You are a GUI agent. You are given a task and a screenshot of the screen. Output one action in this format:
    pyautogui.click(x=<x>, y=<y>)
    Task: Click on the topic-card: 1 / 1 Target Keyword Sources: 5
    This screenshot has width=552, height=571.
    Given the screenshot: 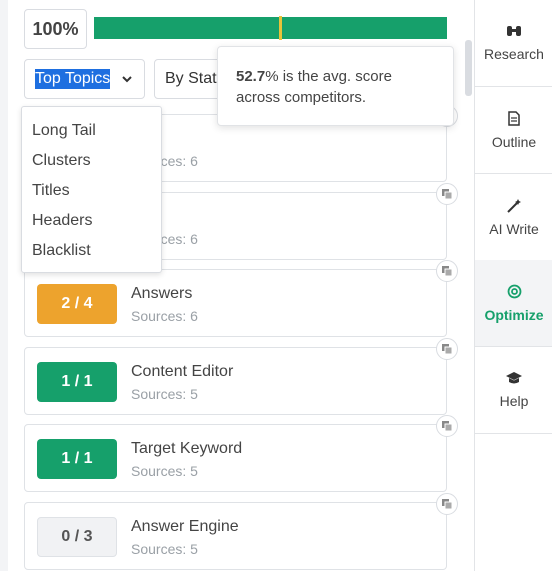 What is the action you would take?
    pyautogui.click(x=241, y=453)
    